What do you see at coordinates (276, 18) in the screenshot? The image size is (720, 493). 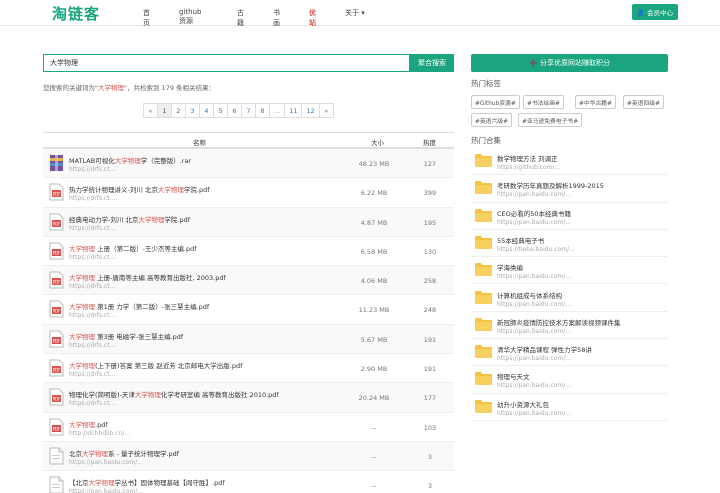 I see `nav-calligraphy: 书画` at bounding box center [276, 18].